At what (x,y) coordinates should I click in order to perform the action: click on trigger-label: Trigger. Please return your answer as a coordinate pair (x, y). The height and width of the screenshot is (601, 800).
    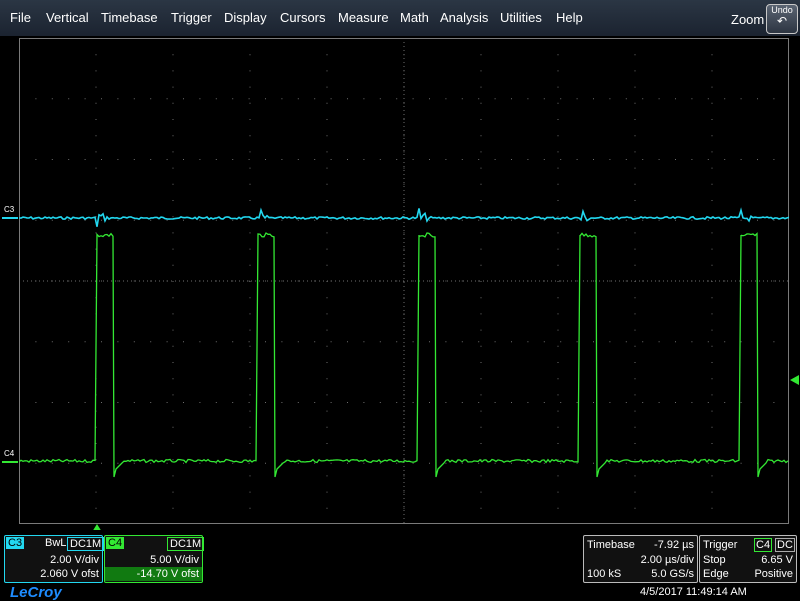
    Looking at the image, I should click on (720, 545).